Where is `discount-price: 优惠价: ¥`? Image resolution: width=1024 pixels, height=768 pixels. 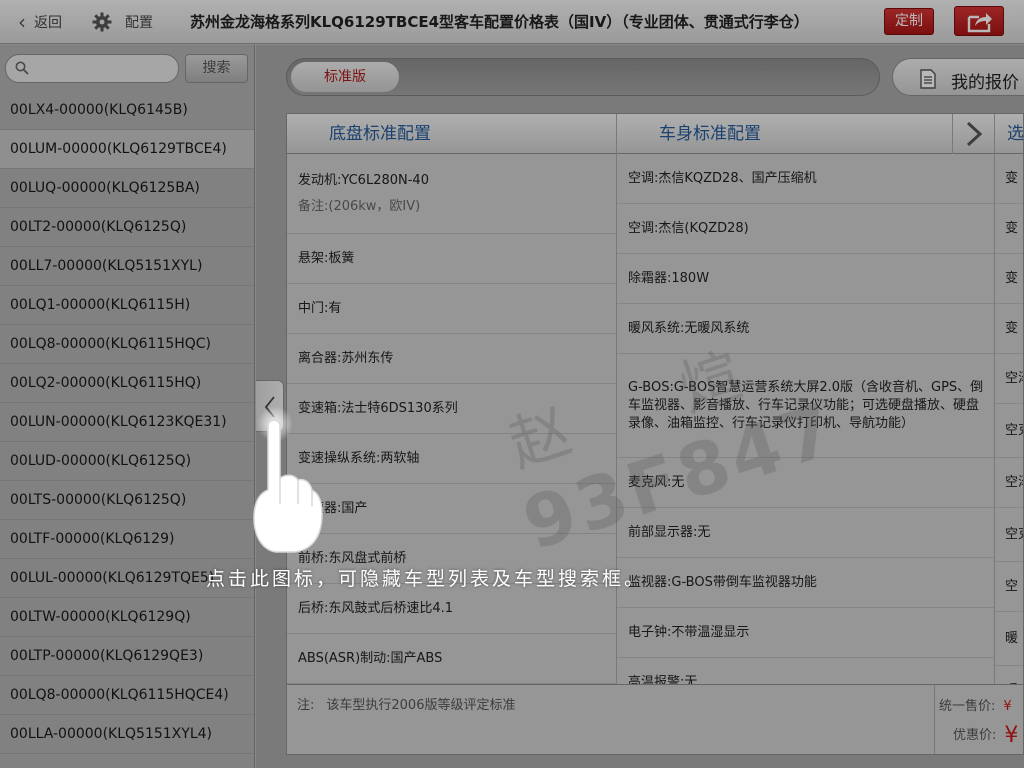
discount-price: 优惠价: ¥ is located at coordinates (985, 735).